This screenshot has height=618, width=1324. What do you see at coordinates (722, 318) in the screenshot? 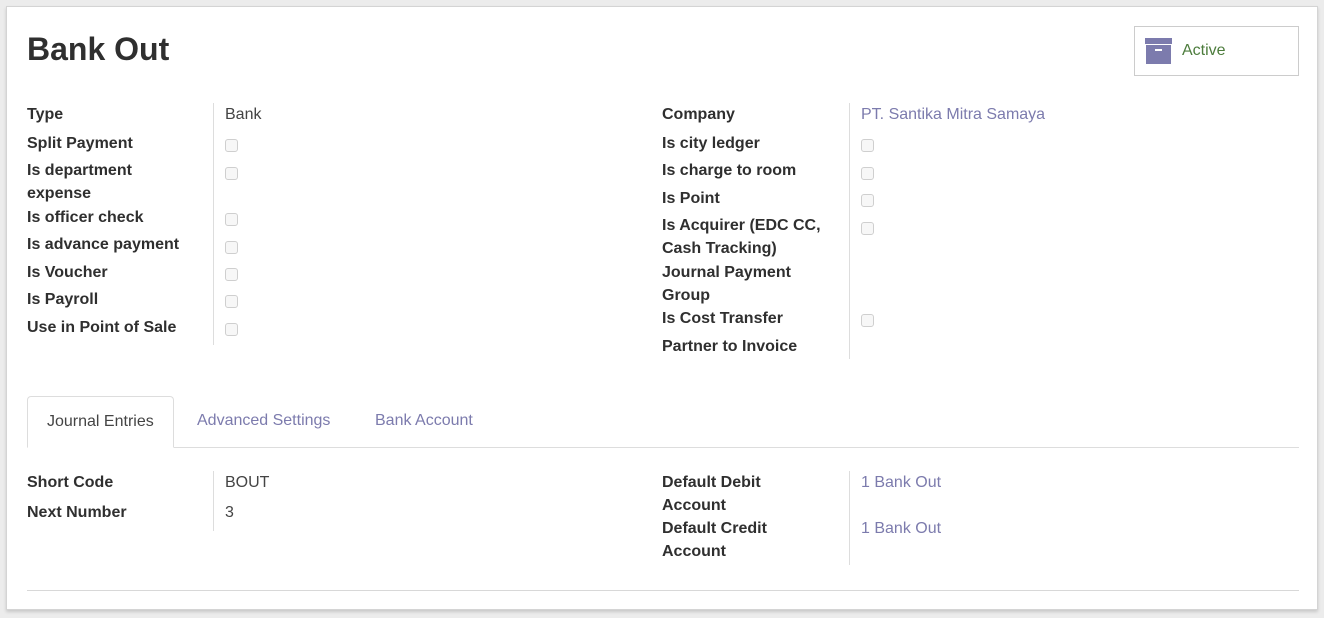
I see `field-label-is-cost-transfer: Is Cost Transfer` at bounding box center [722, 318].